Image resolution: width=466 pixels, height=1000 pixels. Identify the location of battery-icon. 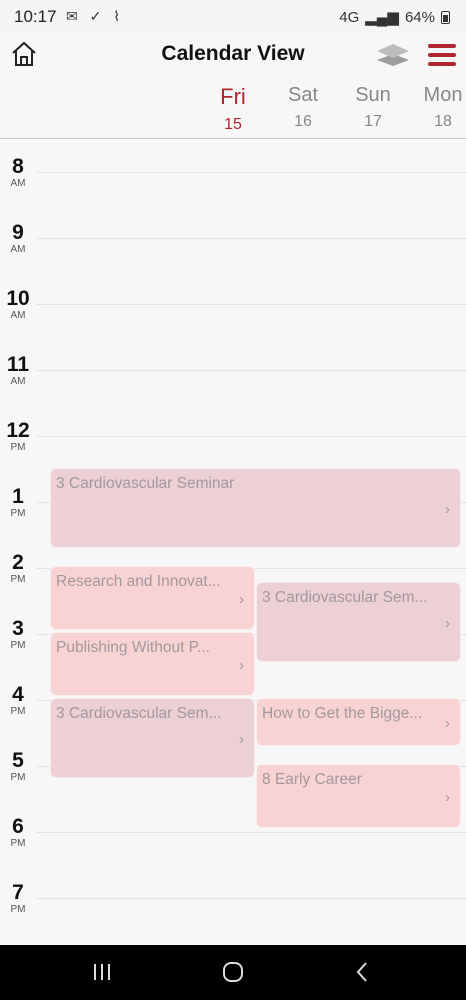
(445, 17).